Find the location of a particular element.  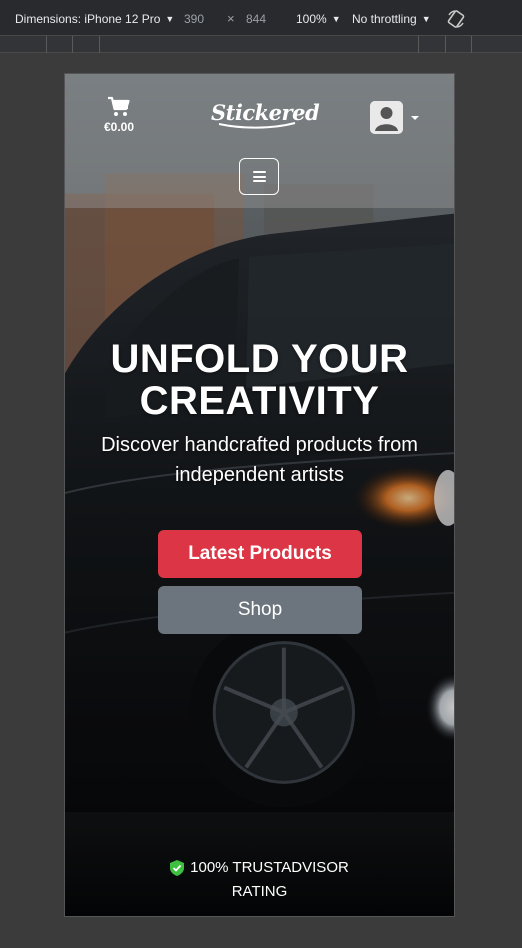

device-dimensions-select: Dimensions: iPhone 12 Pro ▼ is located at coordinates (94, 19).